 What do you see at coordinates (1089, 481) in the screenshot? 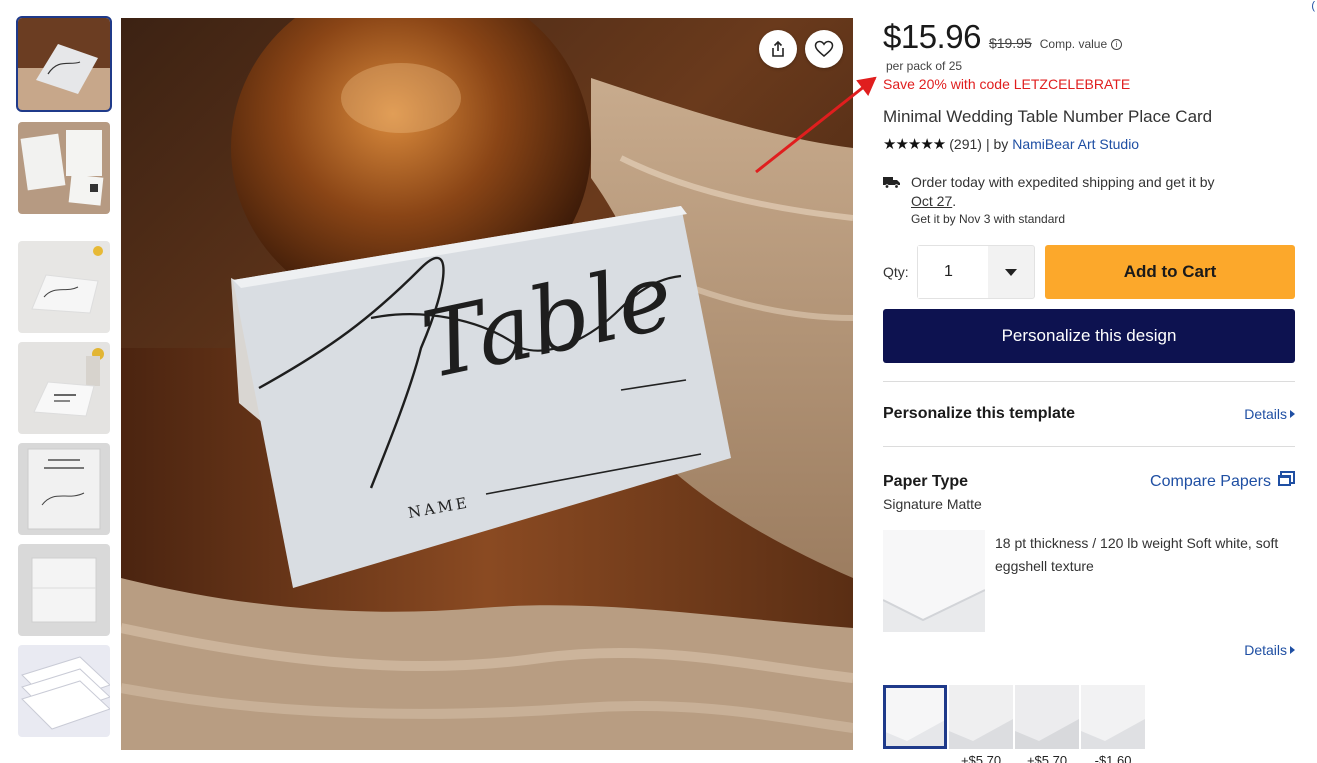
I see `paper-type-row: Paper Type Compare Papers` at bounding box center [1089, 481].